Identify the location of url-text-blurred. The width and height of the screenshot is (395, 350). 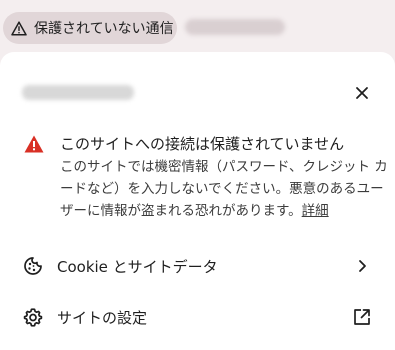
(235, 27).